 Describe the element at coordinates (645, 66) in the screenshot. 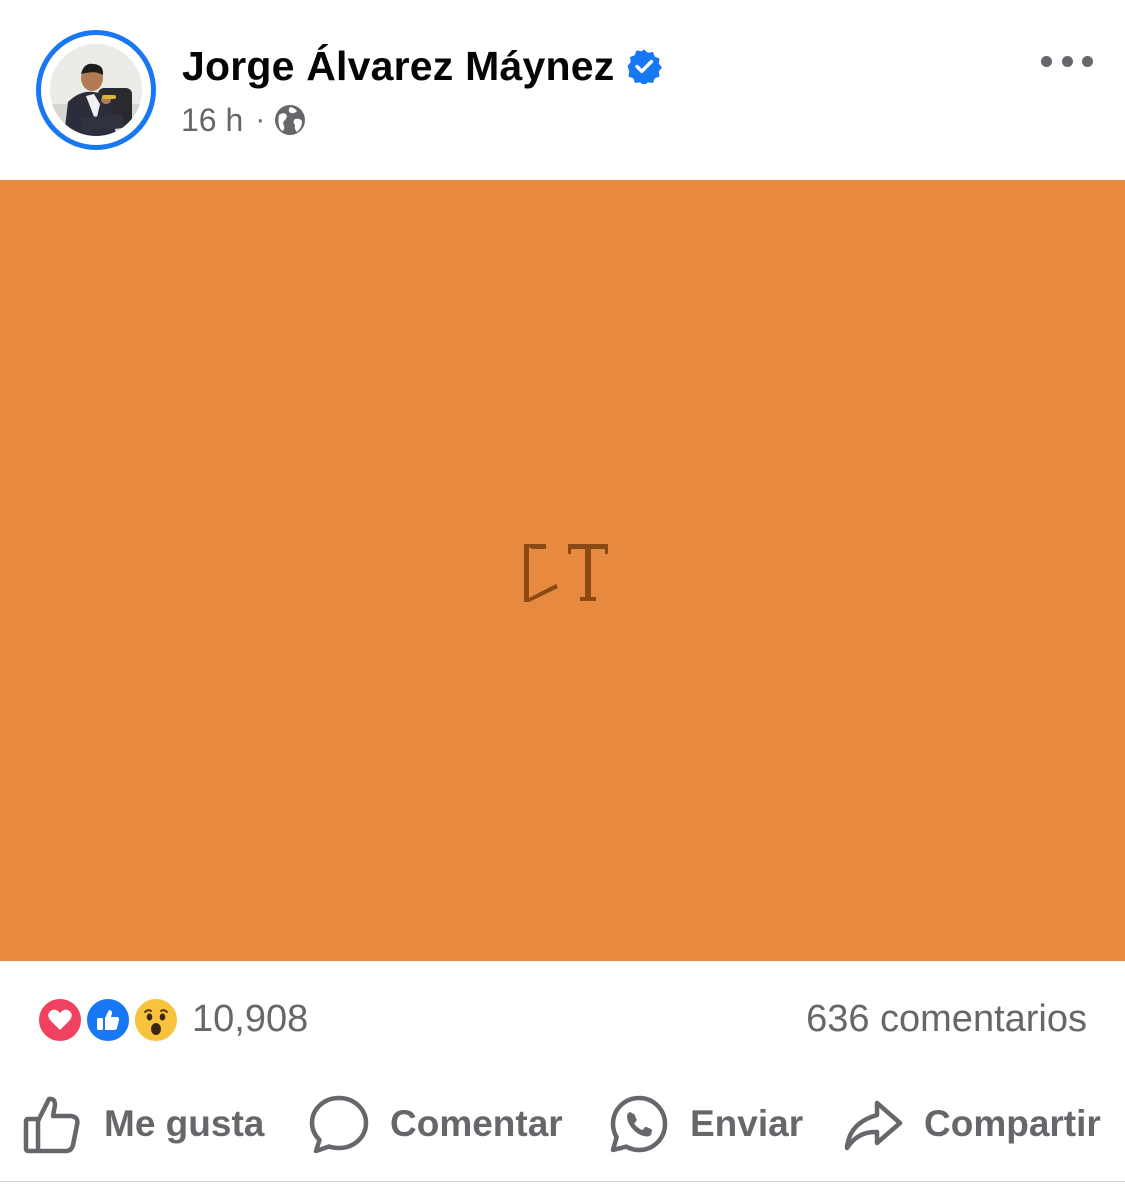

I see `verified-badge-icon` at that location.